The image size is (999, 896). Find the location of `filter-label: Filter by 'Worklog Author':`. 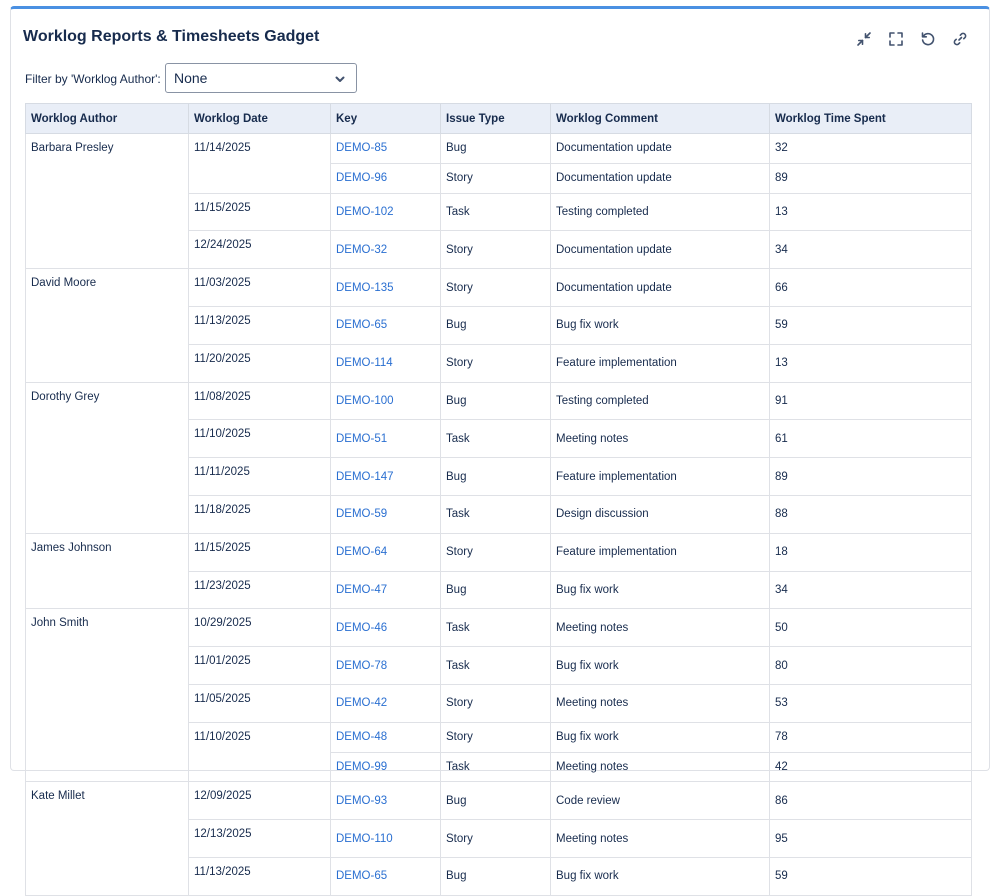

filter-label: Filter by 'Worklog Author': is located at coordinates (93, 79).